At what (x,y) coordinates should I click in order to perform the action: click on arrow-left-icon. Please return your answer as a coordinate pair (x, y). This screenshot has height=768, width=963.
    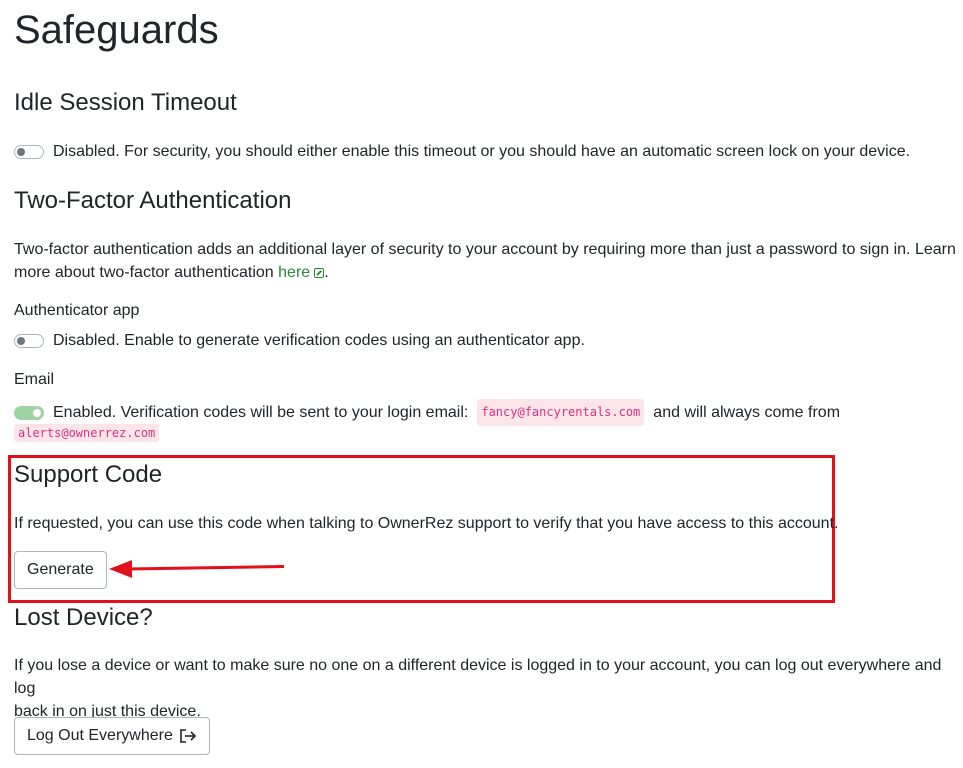
    Looking at the image, I should click on (197, 569).